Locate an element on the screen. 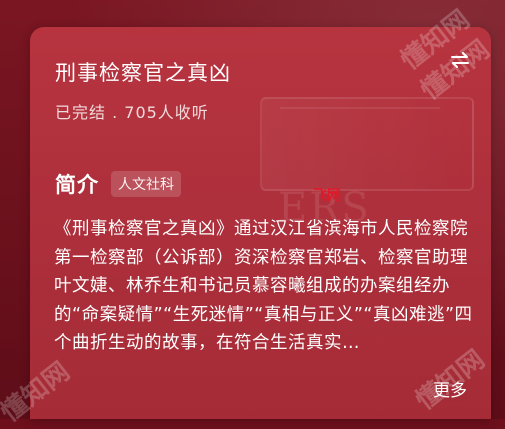 Image resolution: width=505 pixels, height=429 pixels. cover-art-shadow is located at coordinates (367, 144).